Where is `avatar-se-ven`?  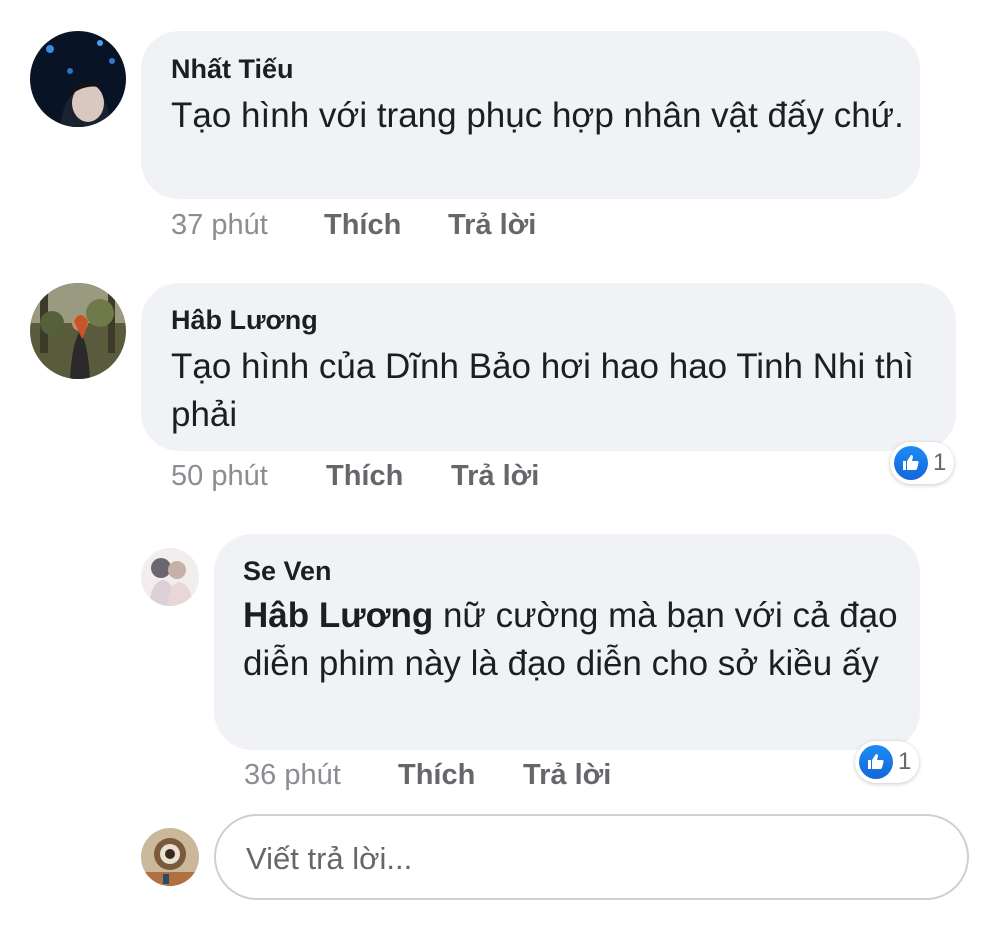 avatar-se-ven is located at coordinates (170, 577).